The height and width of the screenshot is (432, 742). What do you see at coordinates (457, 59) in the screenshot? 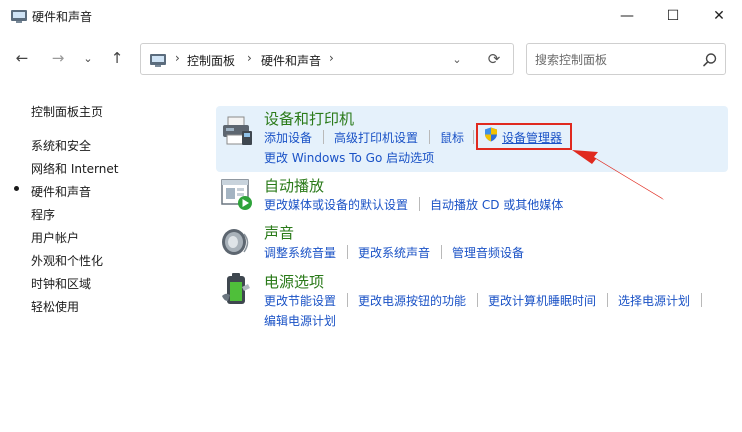
I see `address-dropdown-icon: ⌄` at bounding box center [457, 59].